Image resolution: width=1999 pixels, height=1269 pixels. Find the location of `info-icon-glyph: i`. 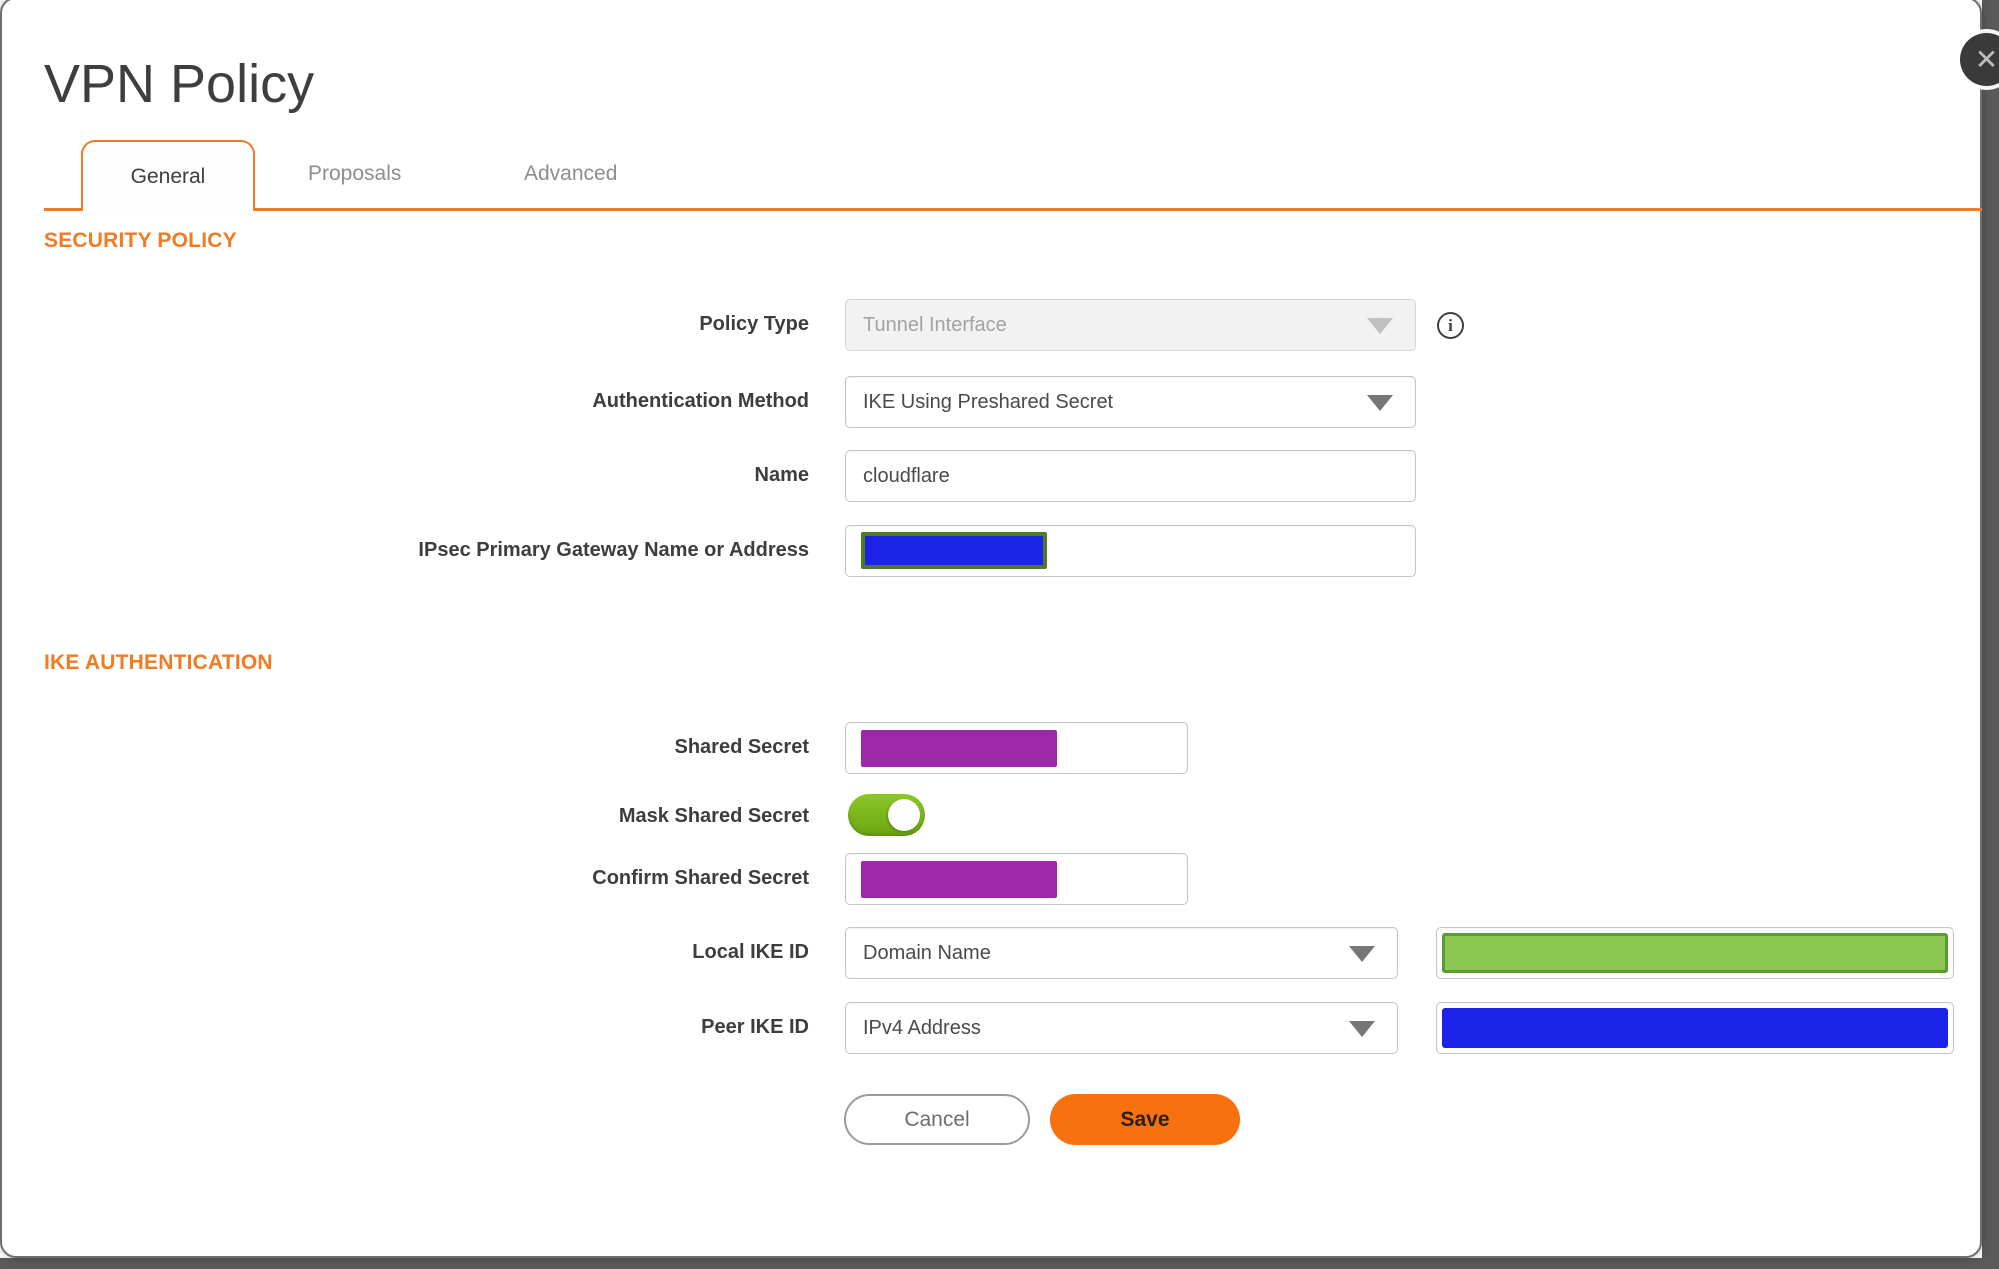

info-icon-glyph: i is located at coordinates (1450, 325).